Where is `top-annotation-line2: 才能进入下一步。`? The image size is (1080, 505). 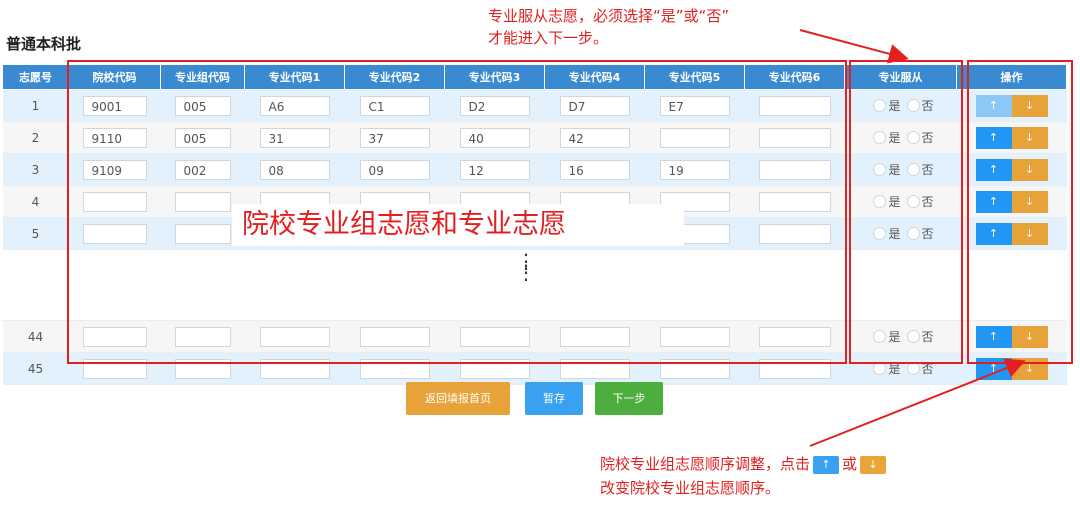
top-annotation-line2: 才能进入下一步。 is located at coordinates (548, 38).